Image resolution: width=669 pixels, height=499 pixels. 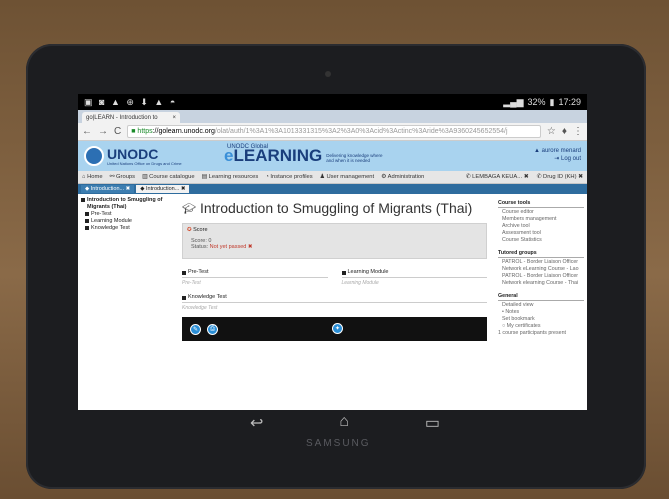 What do you see at coordinates (360, 283) in the screenshot?
I see `card-subtitle: Learning Module` at bounding box center [360, 283].